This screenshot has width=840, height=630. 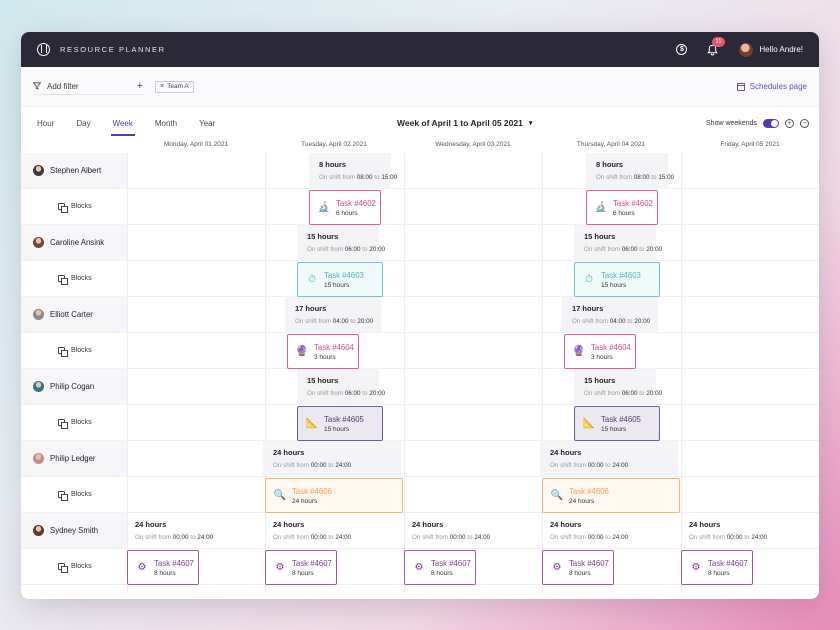 What do you see at coordinates (789, 123) in the screenshot?
I see `zoom-in-button: +` at bounding box center [789, 123].